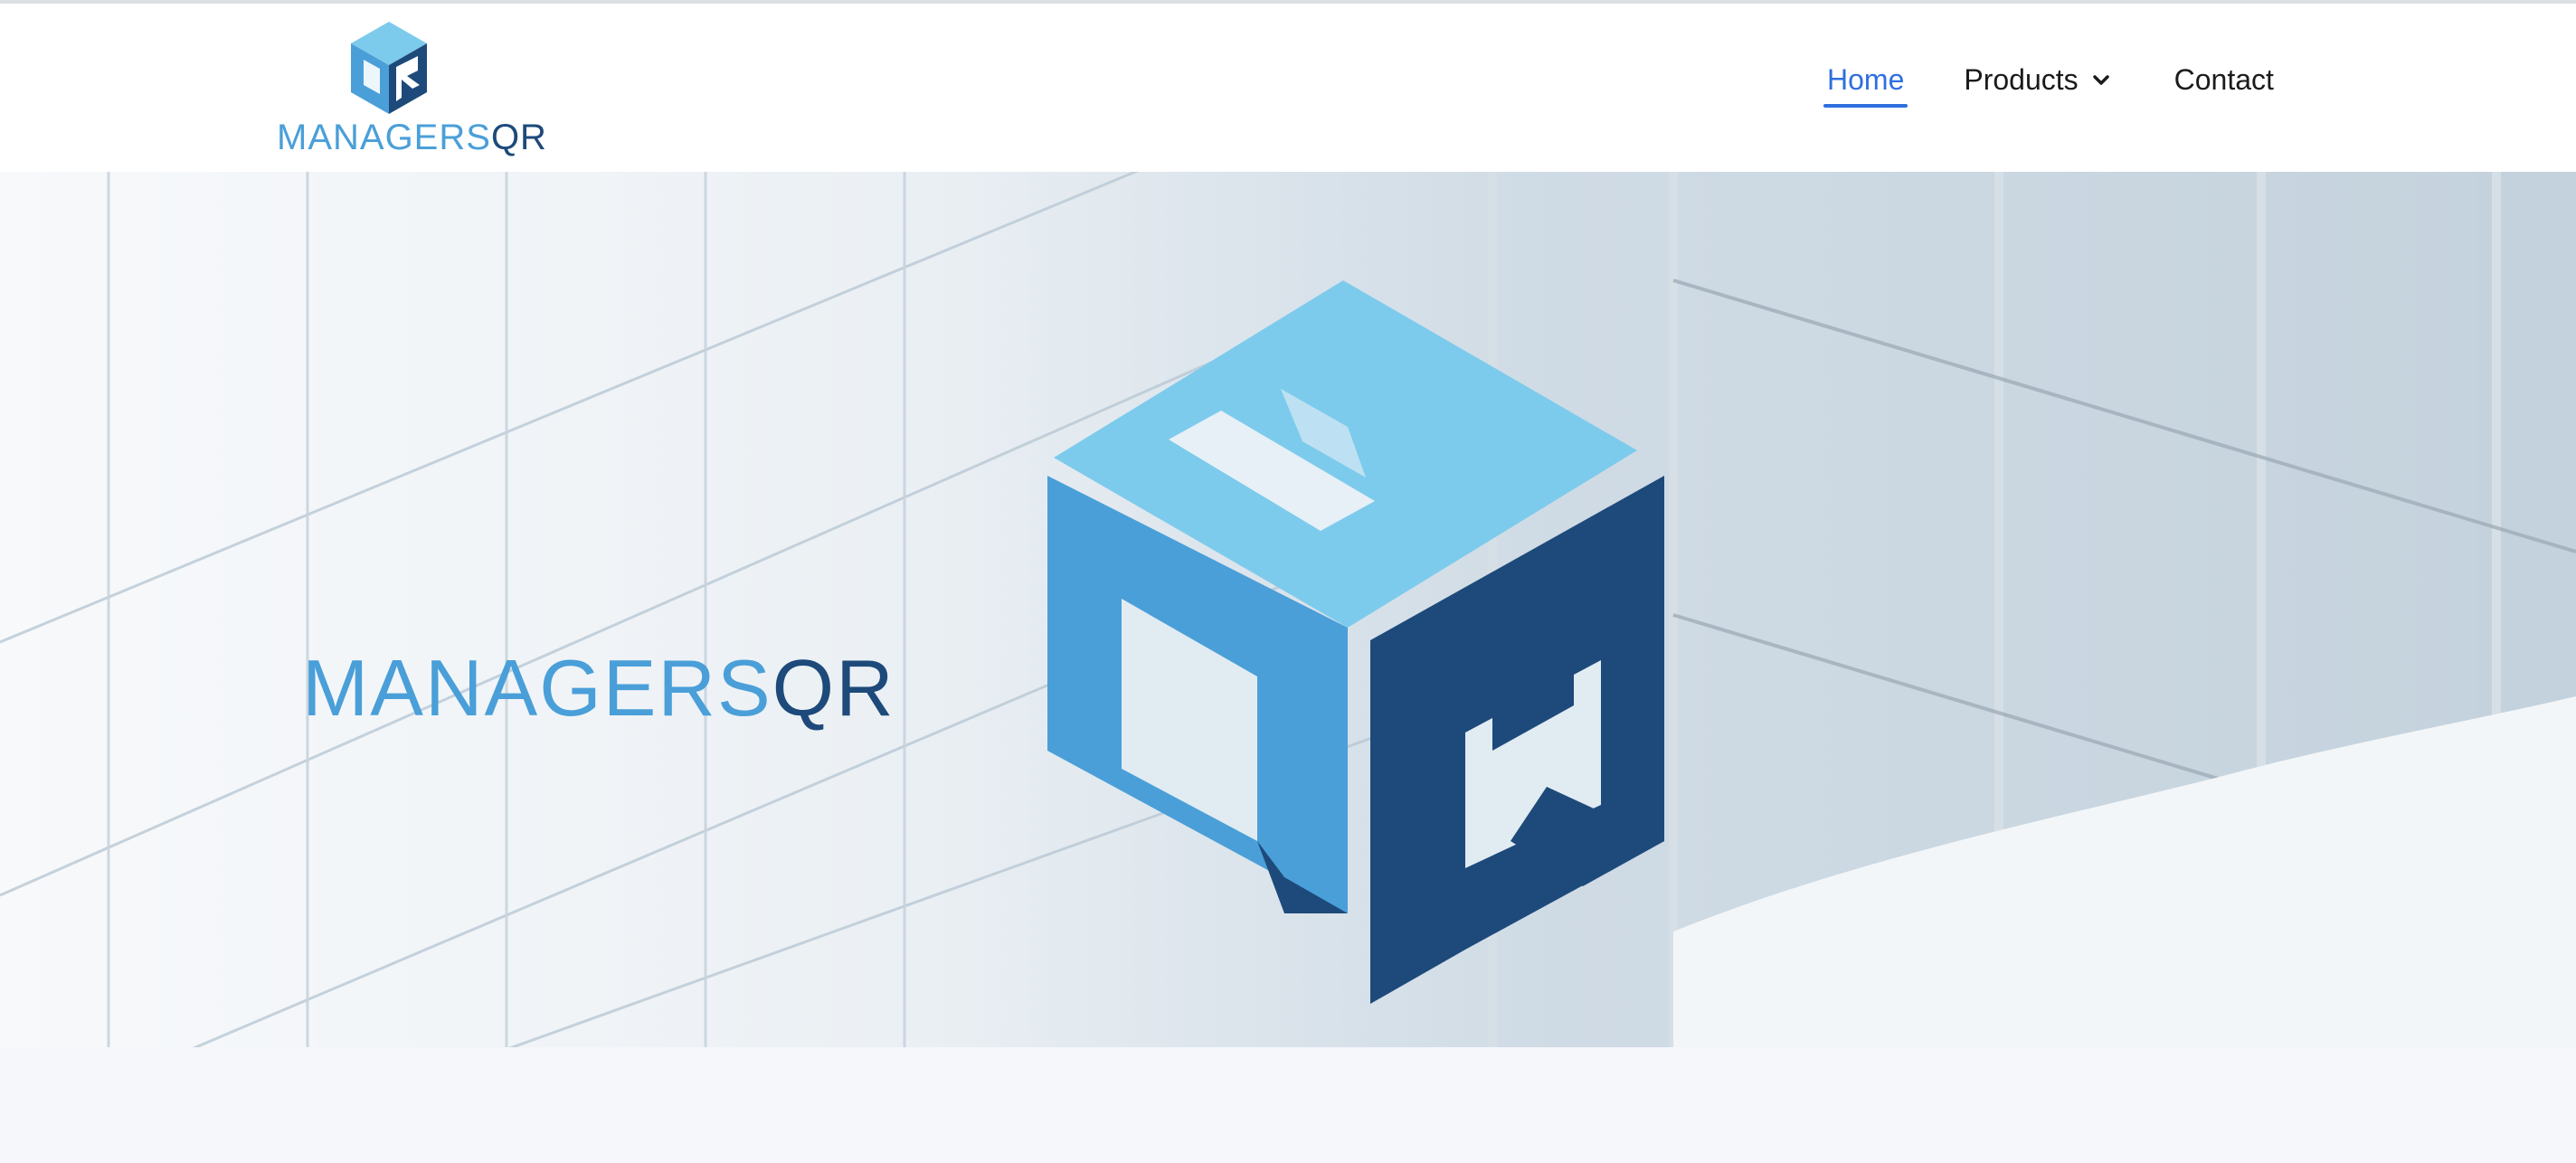 The width and height of the screenshot is (2576, 1163). I want to click on content-section, so click(1288, 1105).